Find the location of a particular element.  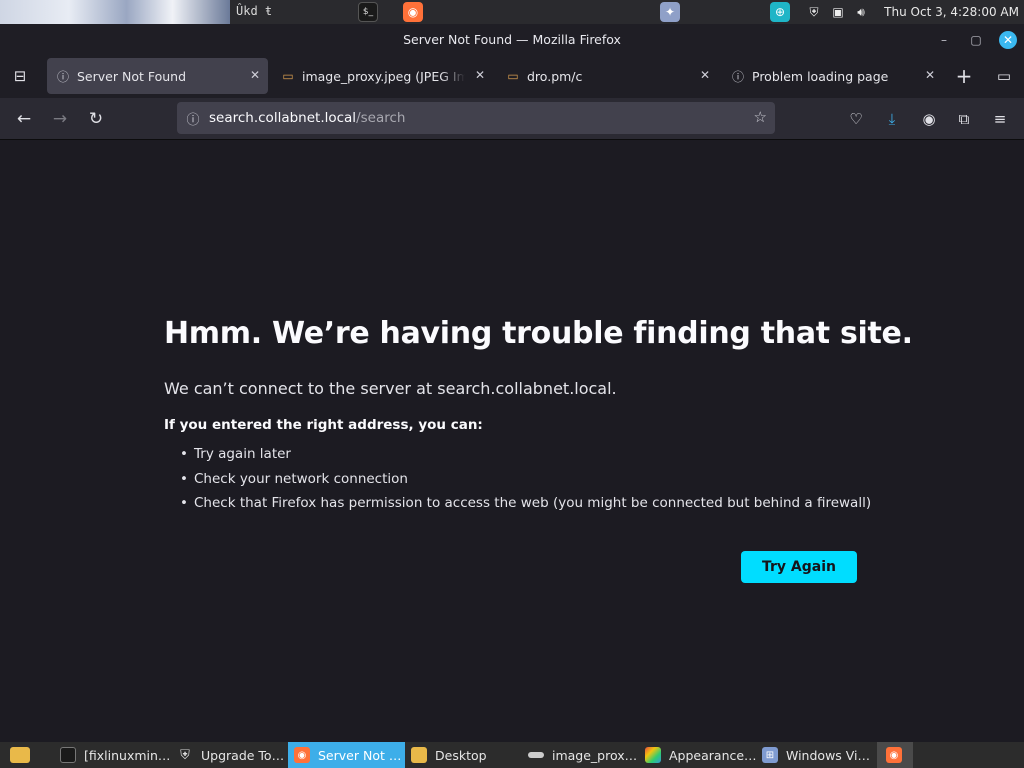

tab-label: dro.pm/c is located at coordinates (555, 76).